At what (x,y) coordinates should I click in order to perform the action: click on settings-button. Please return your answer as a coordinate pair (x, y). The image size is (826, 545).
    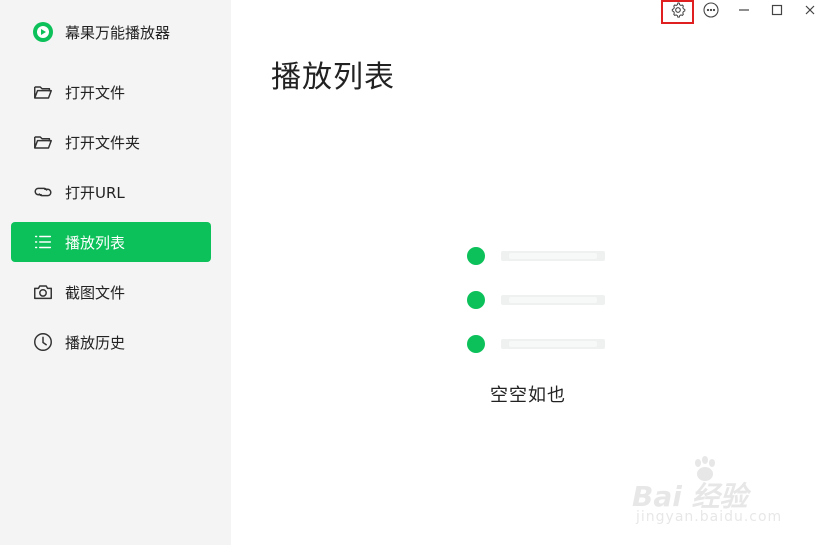
    Looking at the image, I should click on (677, 12).